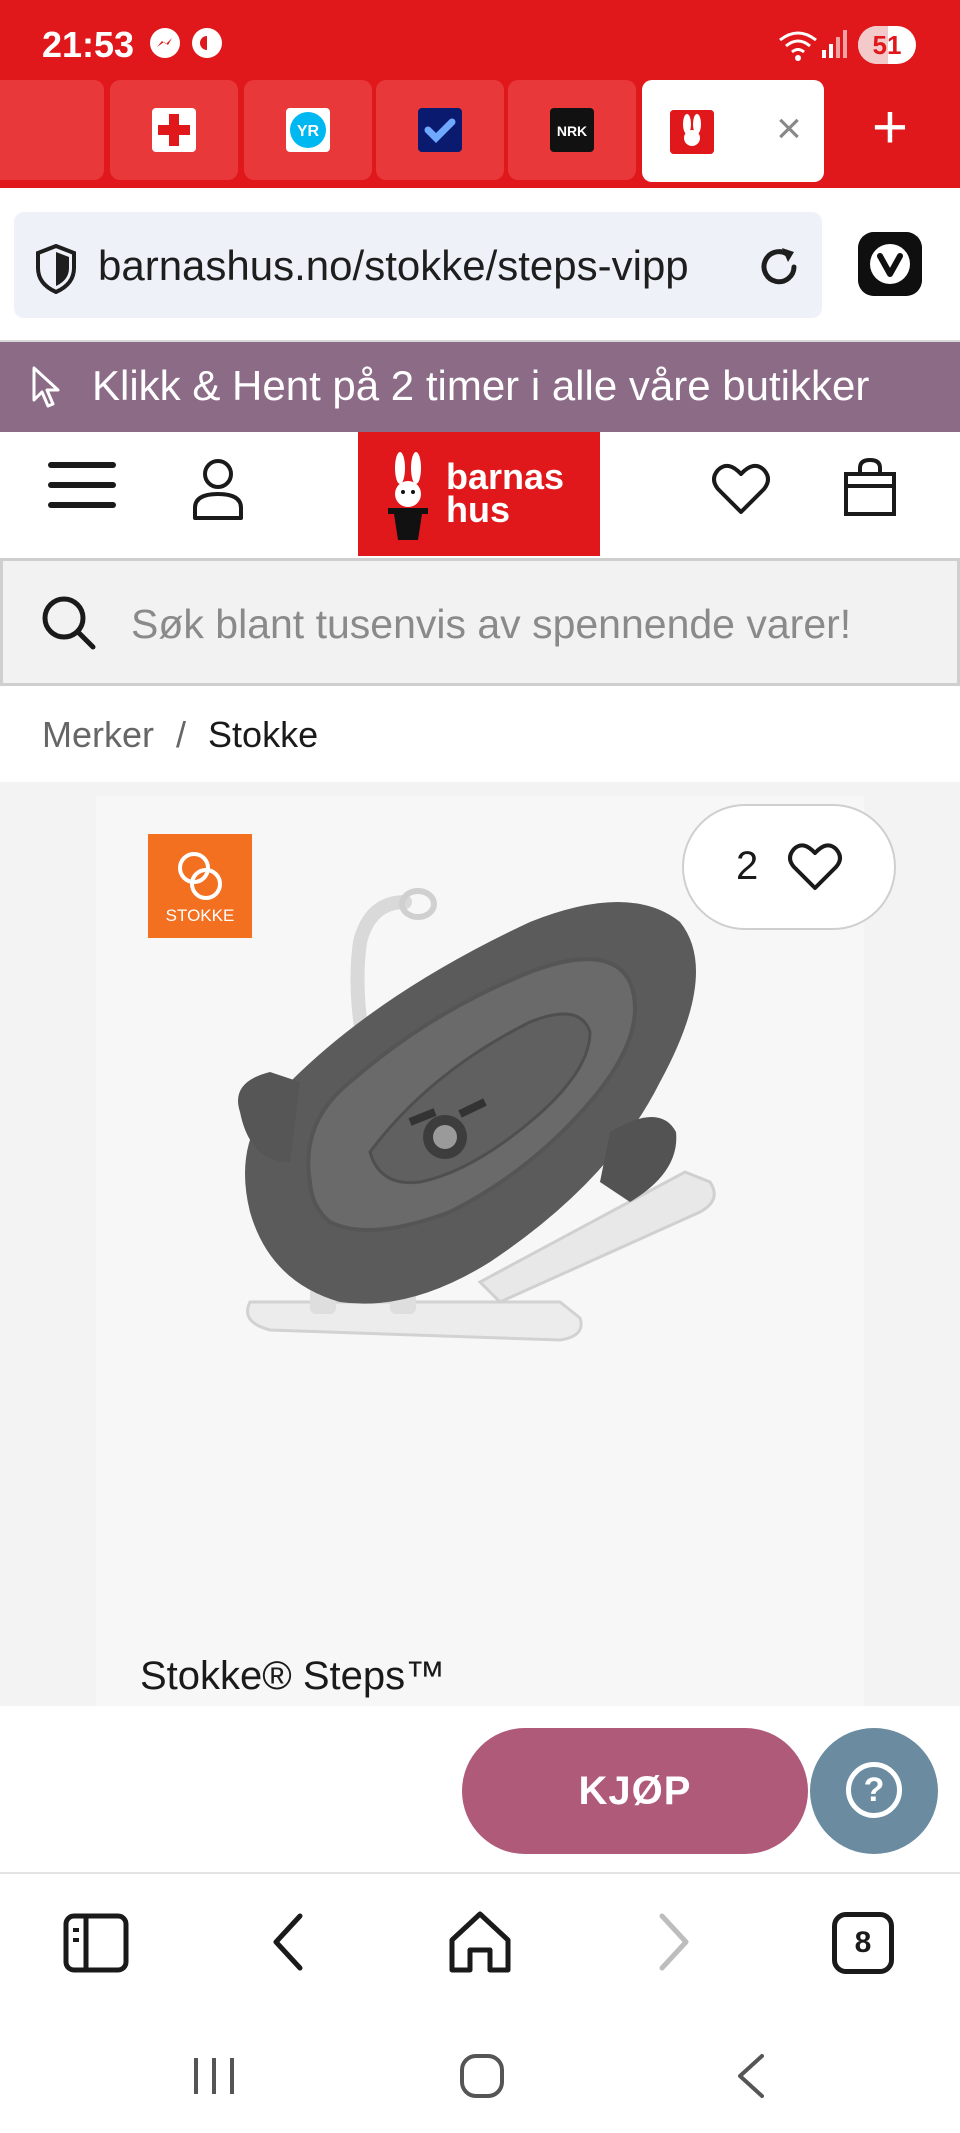  I want to click on nrk-favicon: NRK, so click(572, 130).